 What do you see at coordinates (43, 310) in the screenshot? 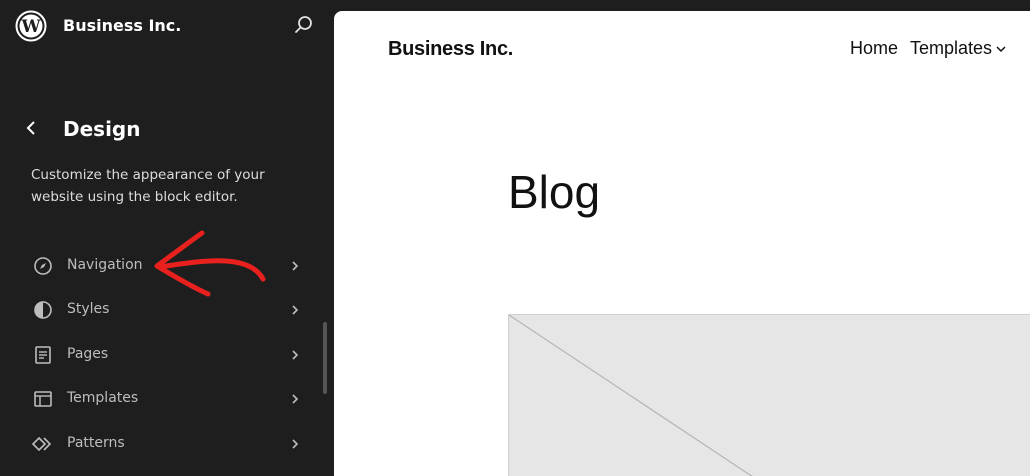
I see `styles-half-circle-icon` at bounding box center [43, 310].